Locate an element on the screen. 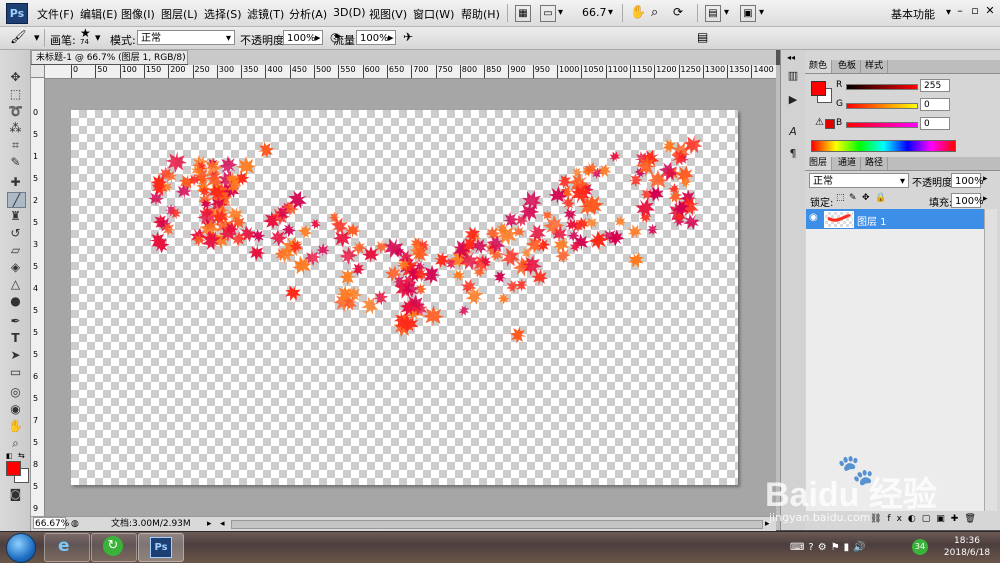  lock-all-icon: 🔒 is located at coordinates (880, 198).